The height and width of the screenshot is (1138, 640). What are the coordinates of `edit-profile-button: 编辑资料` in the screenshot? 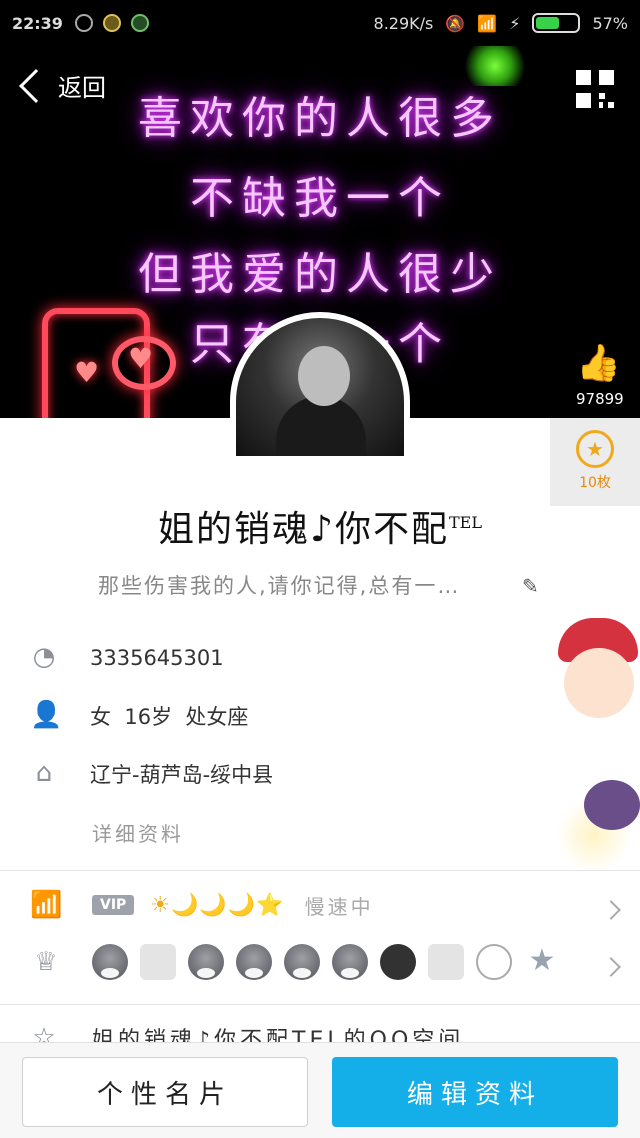 It's located at (475, 1092).